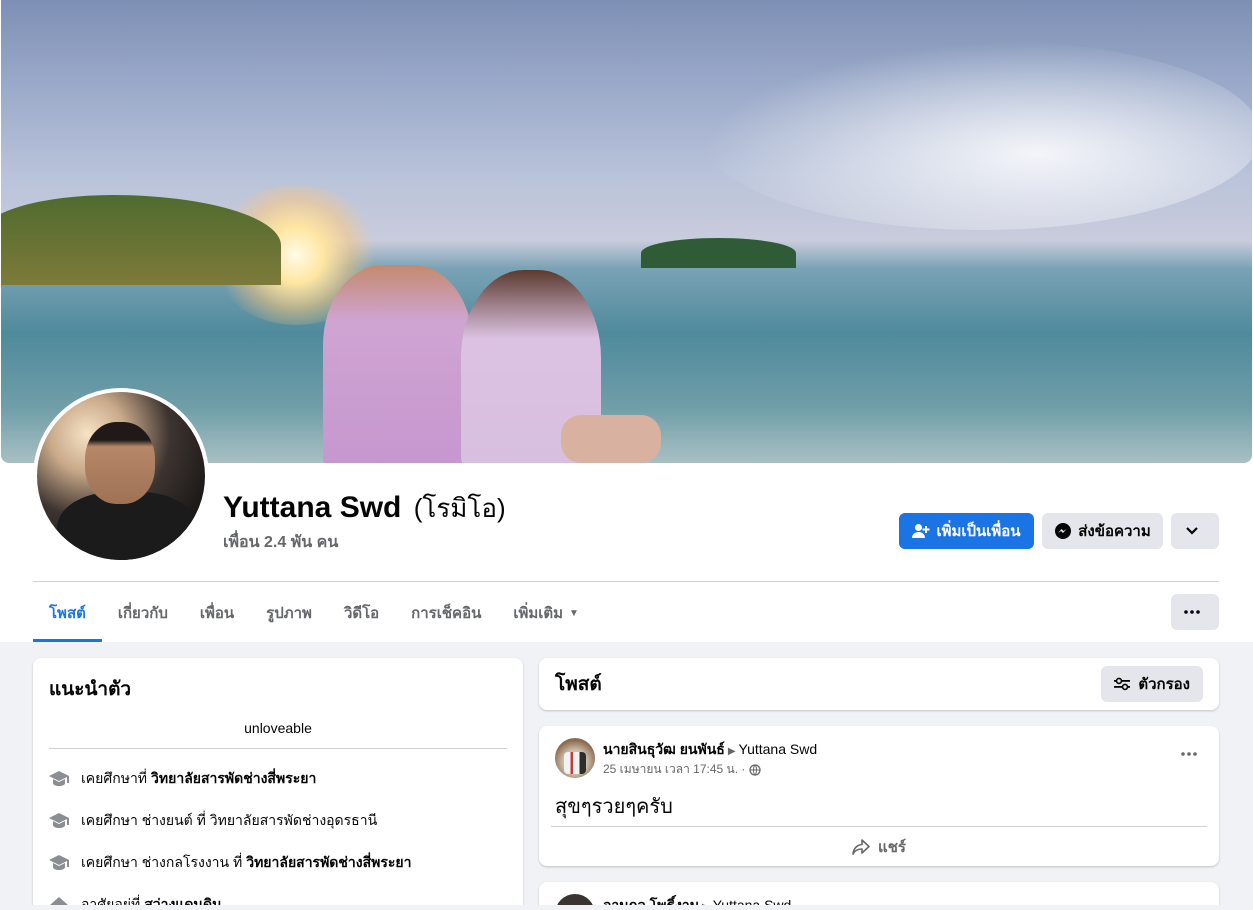 This screenshot has height=910, width=1253. I want to click on viewport-bottom-edge, so click(626, 907).